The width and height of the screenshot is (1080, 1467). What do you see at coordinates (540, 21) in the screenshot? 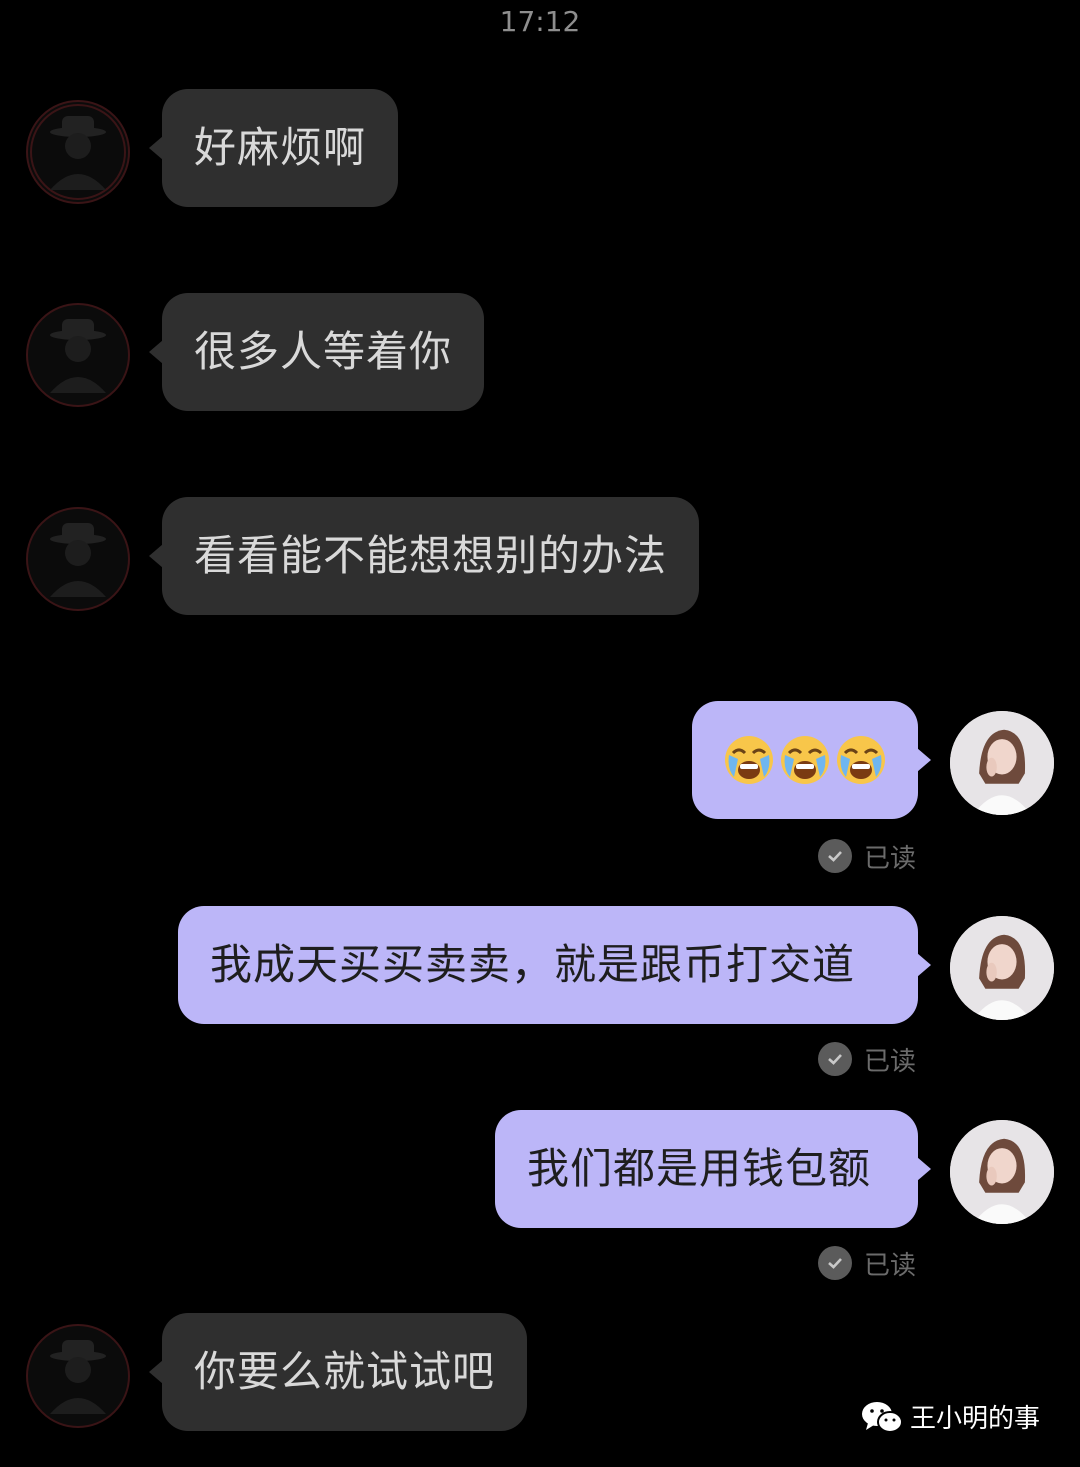
I see `message-timestamp: 17:12` at bounding box center [540, 21].